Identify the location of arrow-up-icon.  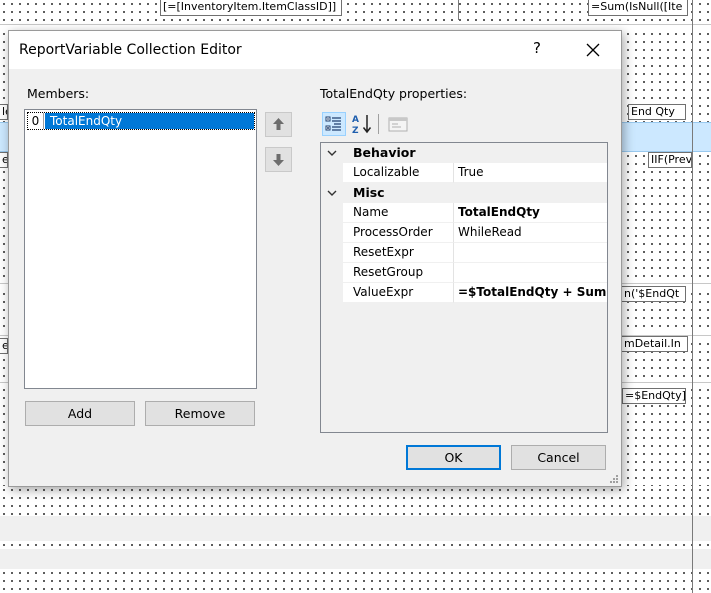
(278, 124).